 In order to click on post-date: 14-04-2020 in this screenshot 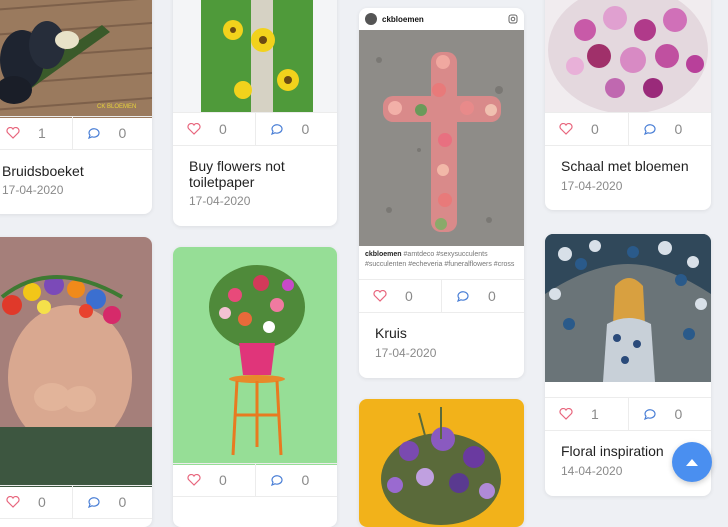, I will do `click(592, 471)`.